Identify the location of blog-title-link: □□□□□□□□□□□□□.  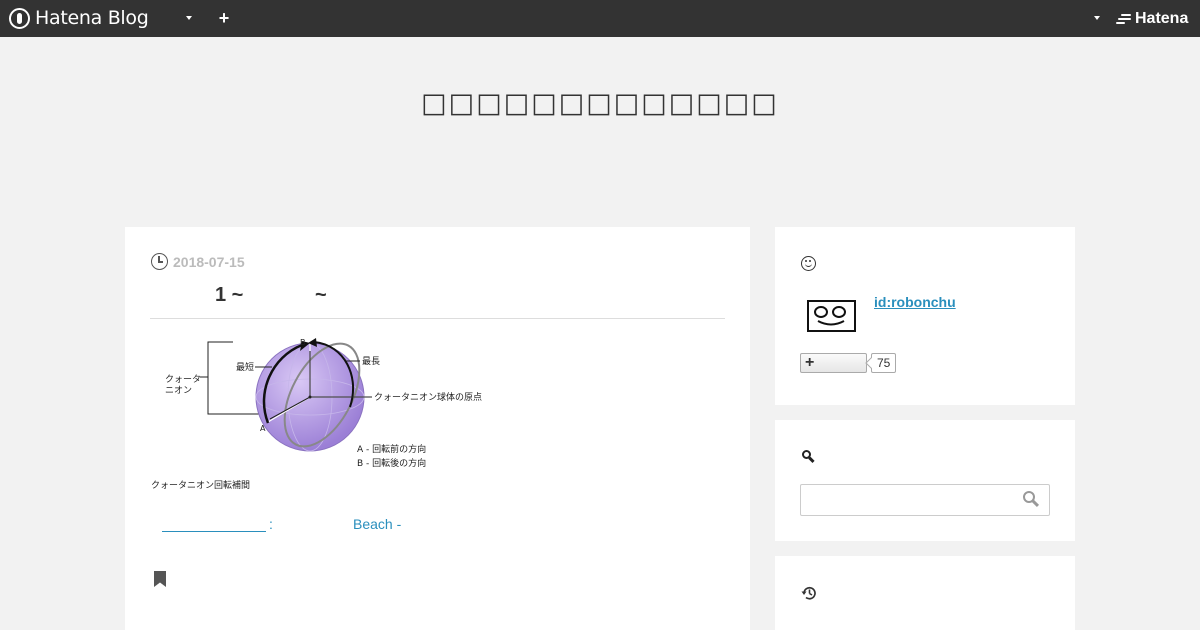
(600, 103).